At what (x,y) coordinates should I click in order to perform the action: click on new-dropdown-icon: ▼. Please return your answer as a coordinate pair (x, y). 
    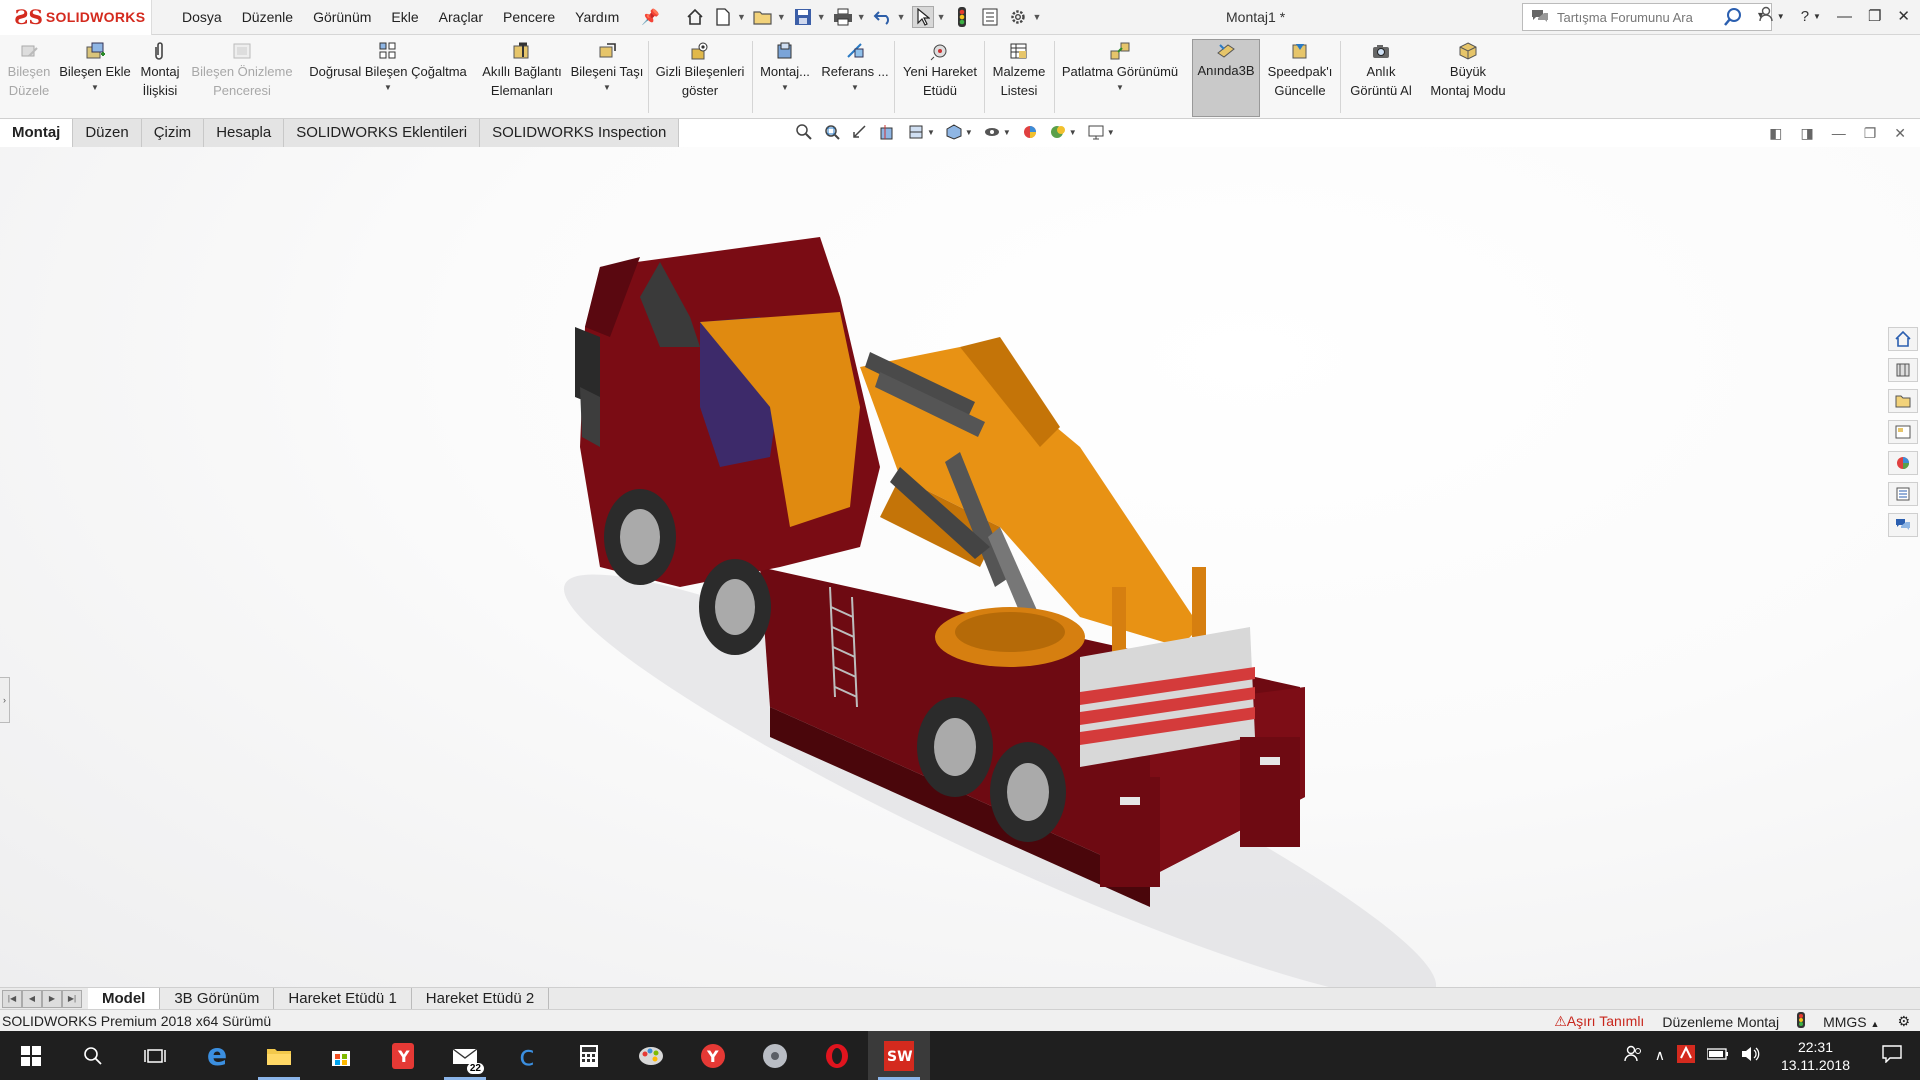
    Looking at the image, I should click on (741, 17).